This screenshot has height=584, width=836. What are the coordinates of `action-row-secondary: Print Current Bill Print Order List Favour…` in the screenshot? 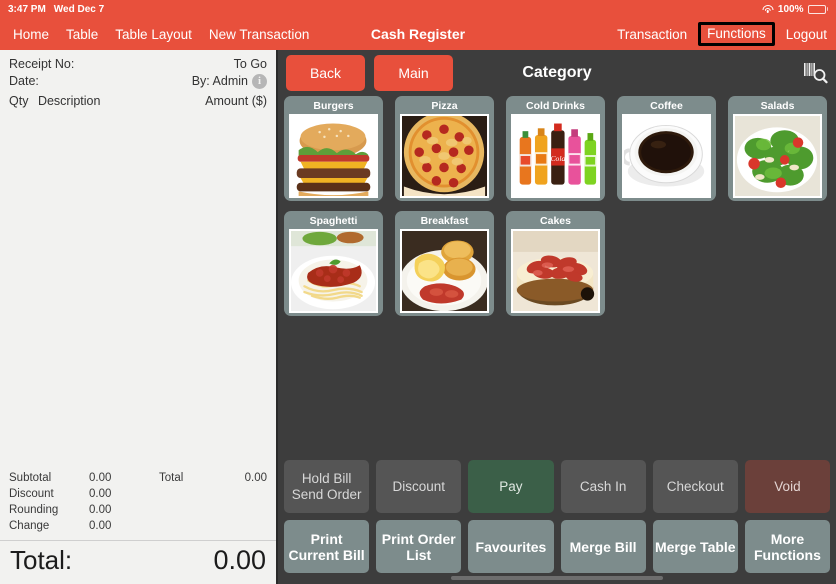 It's located at (557, 546).